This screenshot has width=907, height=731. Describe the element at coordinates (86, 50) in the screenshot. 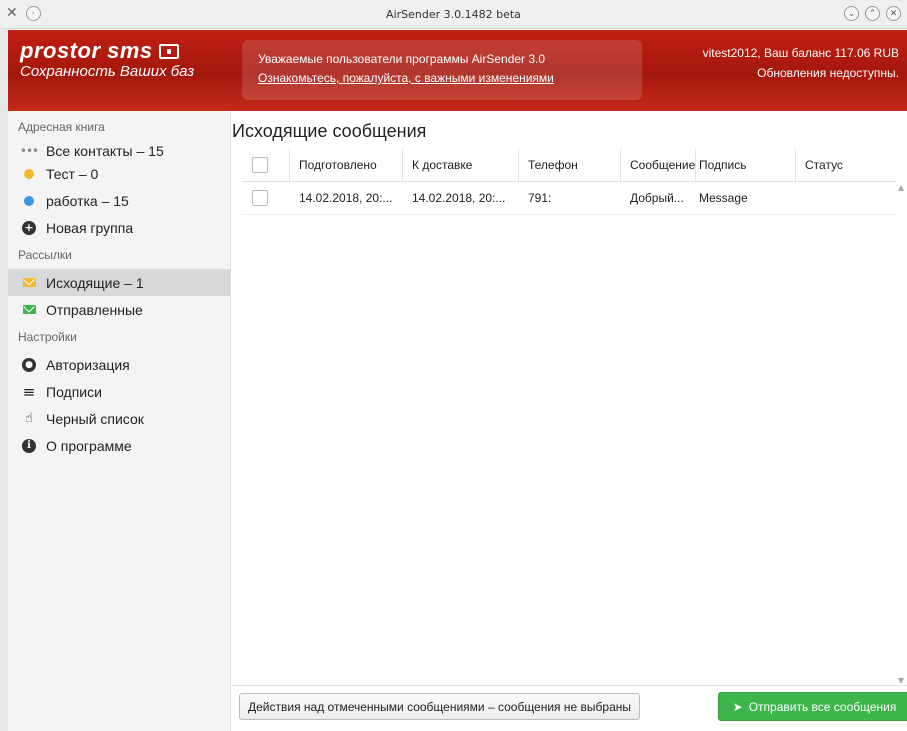

I see `logo-text: prostor sms` at that location.